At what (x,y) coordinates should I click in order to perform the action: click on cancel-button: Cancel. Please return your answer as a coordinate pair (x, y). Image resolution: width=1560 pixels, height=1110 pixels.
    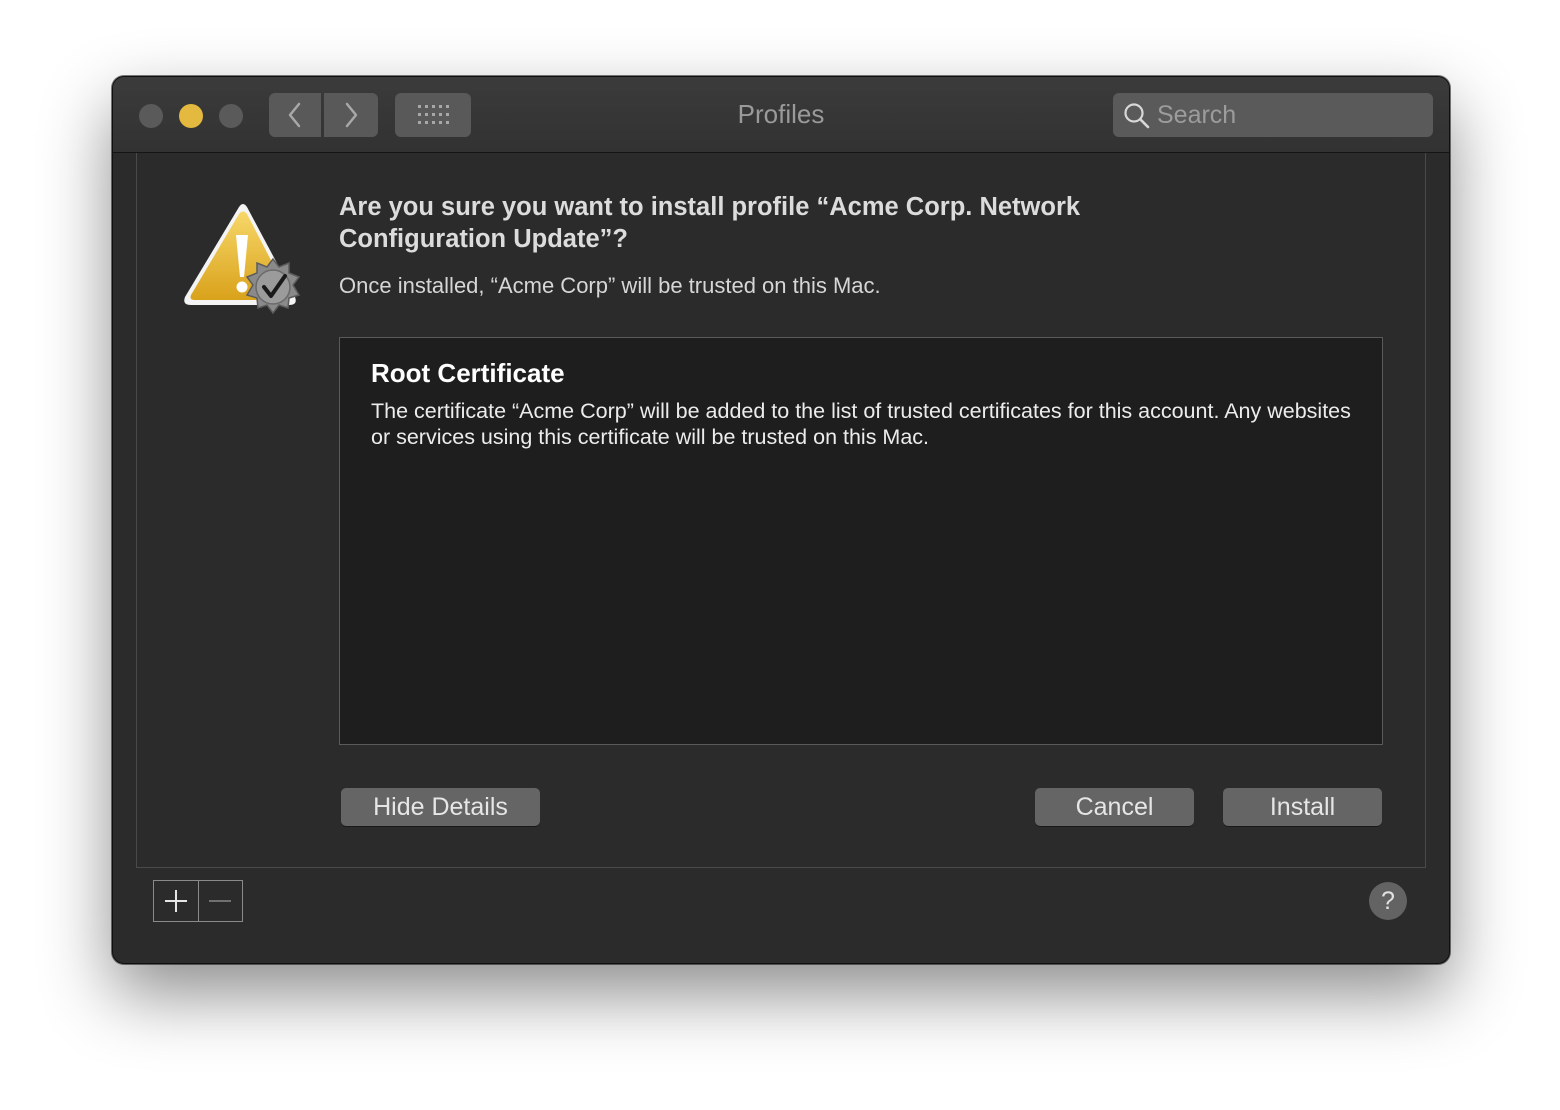
    Looking at the image, I should click on (1114, 807).